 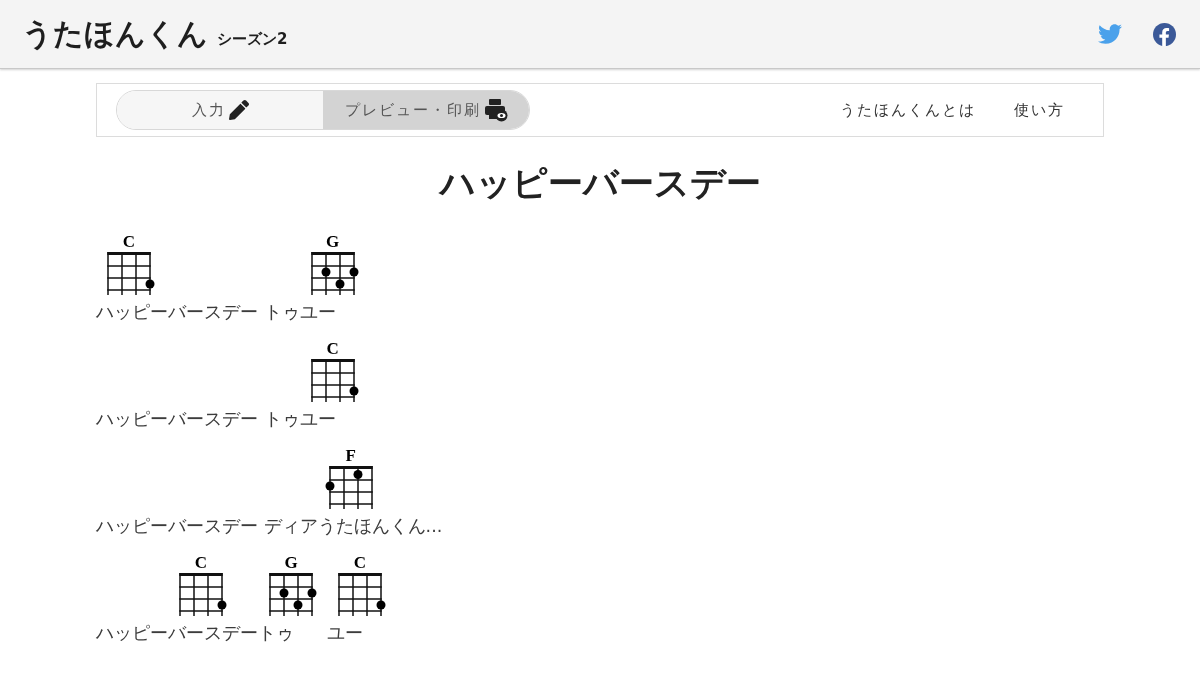 I want to click on song-title: ハッピーバースデー, so click(x=600, y=183).